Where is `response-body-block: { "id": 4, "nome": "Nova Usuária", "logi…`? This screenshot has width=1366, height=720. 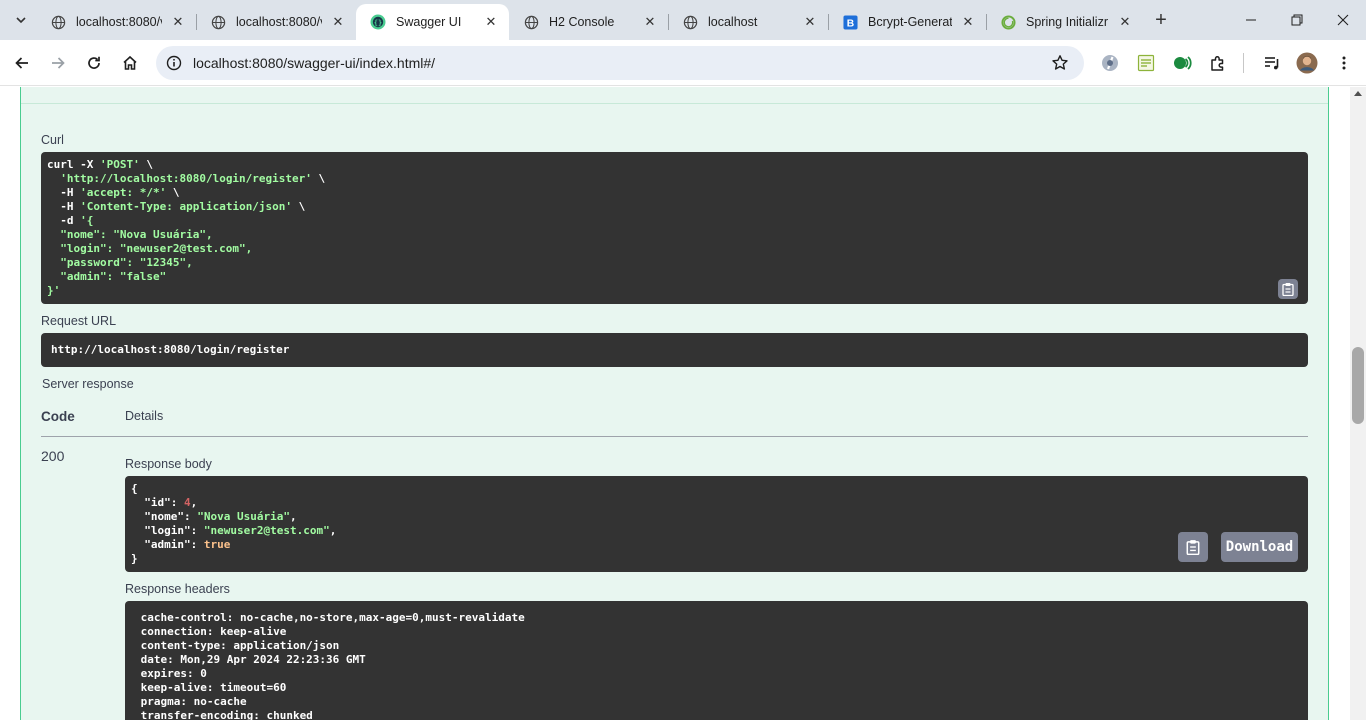 response-body-block: { "id": 4, "nome": "Nova Usuária", "logi… is located at coordinates (716, 524).